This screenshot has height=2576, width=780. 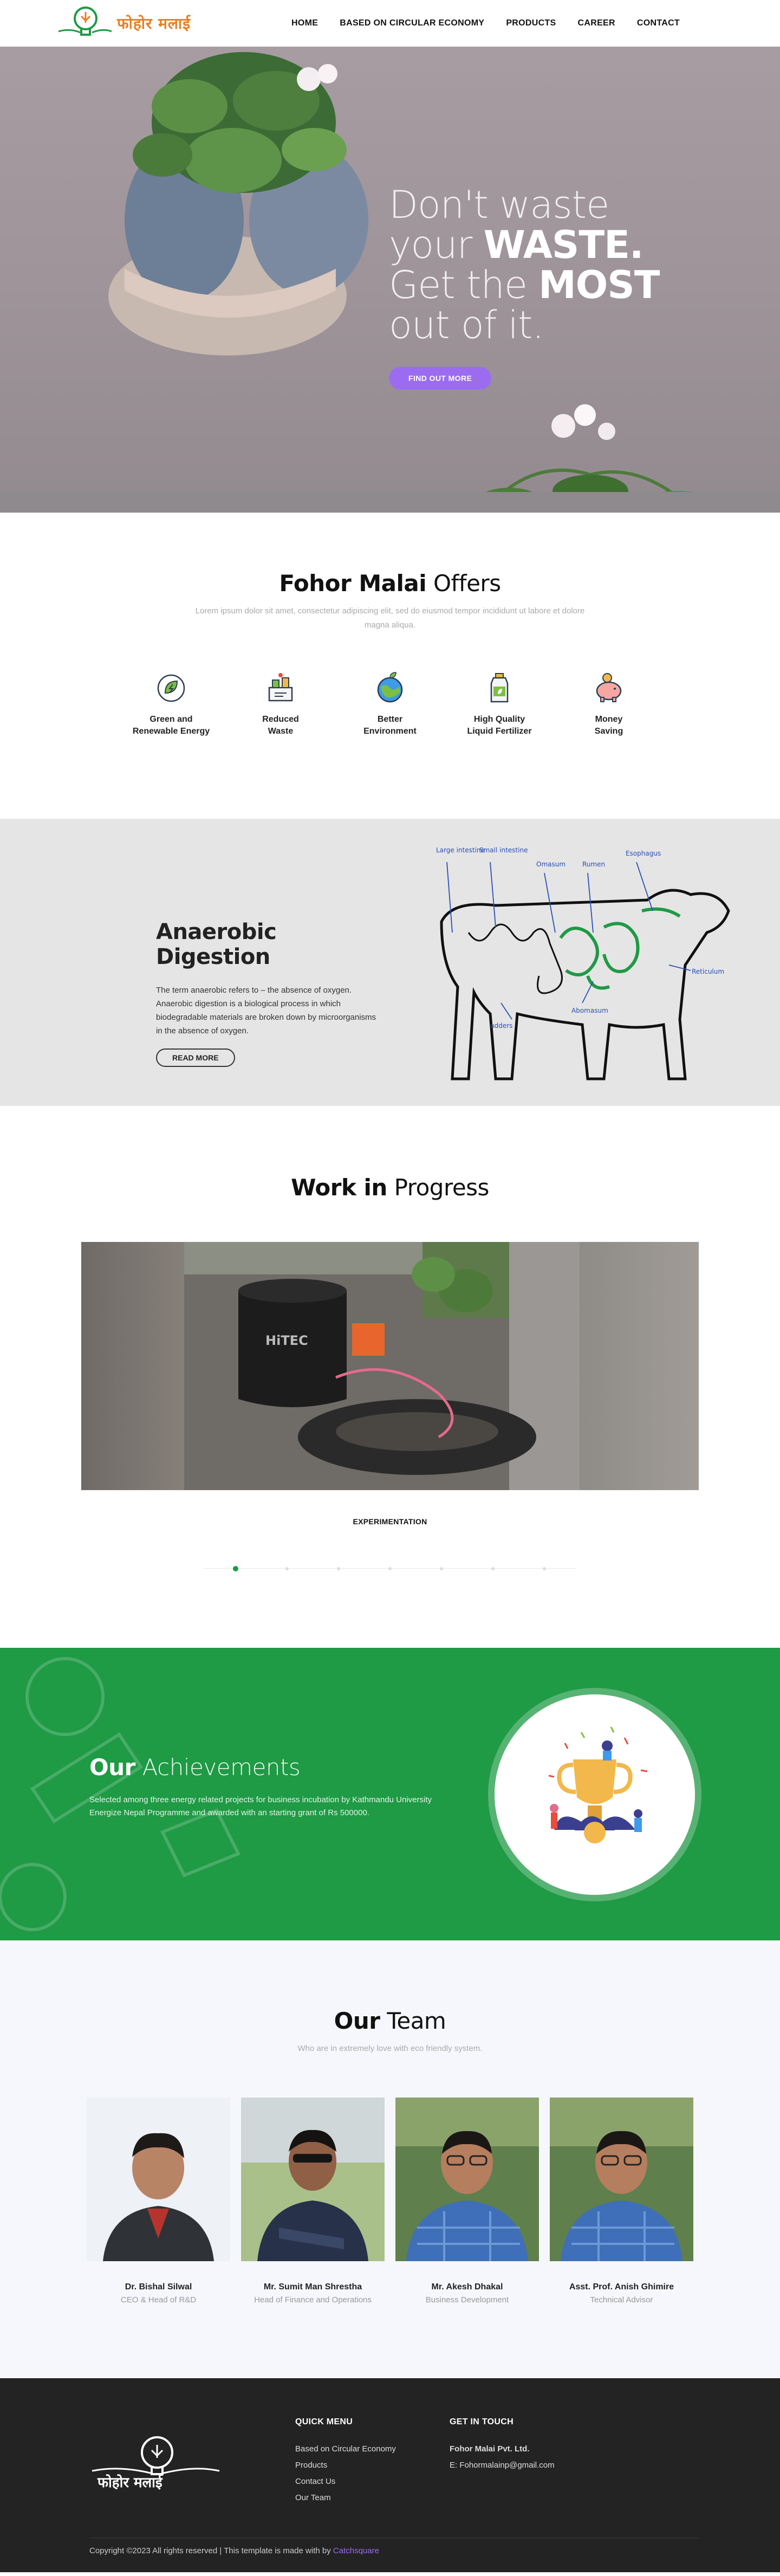 I want to click on contact-title: GET IN TOUCH, so click(x=482, y=2421).